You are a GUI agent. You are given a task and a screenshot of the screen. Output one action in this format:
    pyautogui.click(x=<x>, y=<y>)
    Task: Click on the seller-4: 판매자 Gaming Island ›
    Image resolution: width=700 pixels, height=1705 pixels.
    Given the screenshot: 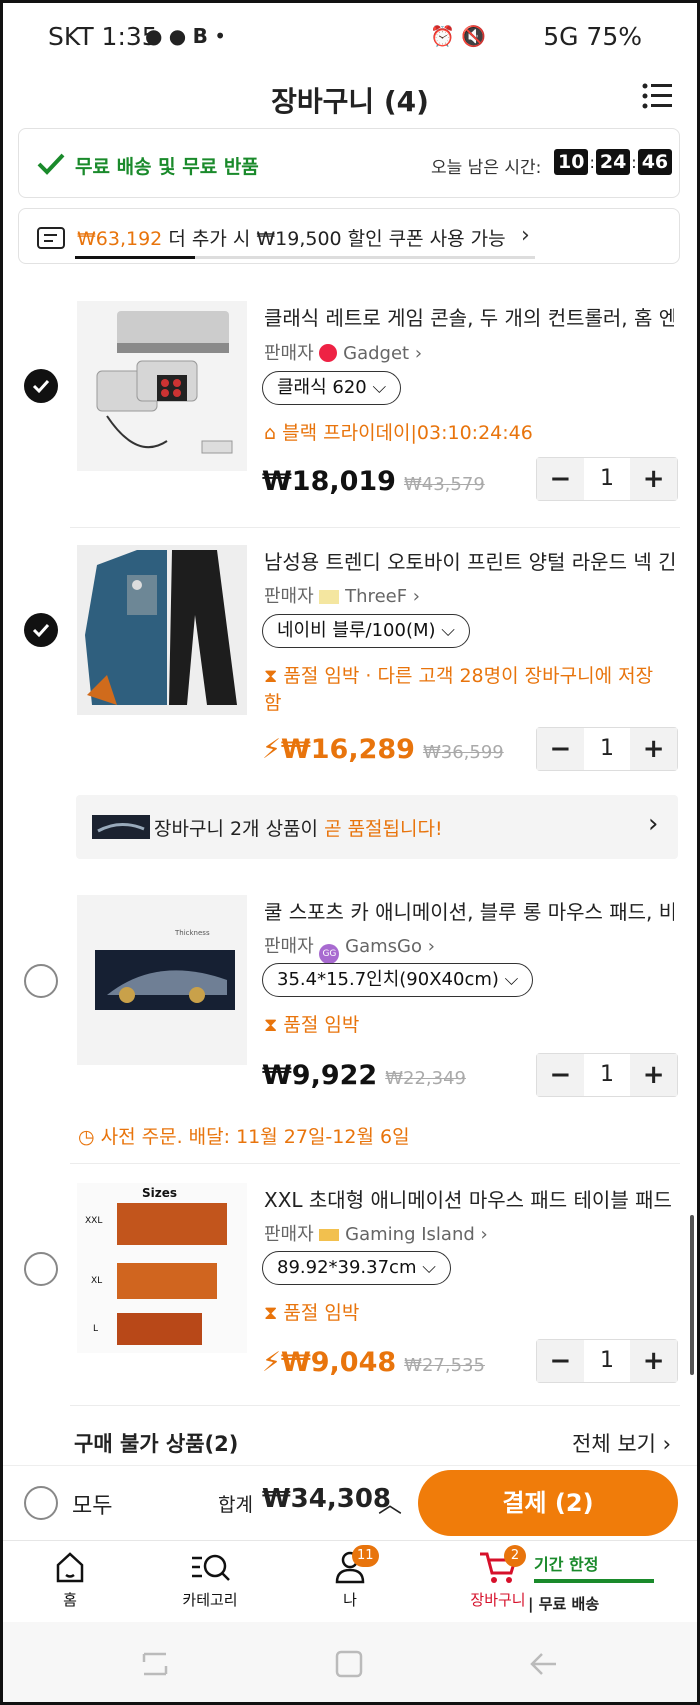 What is the action you would take?
    pyautogui.click(x=376, y=1233)
    